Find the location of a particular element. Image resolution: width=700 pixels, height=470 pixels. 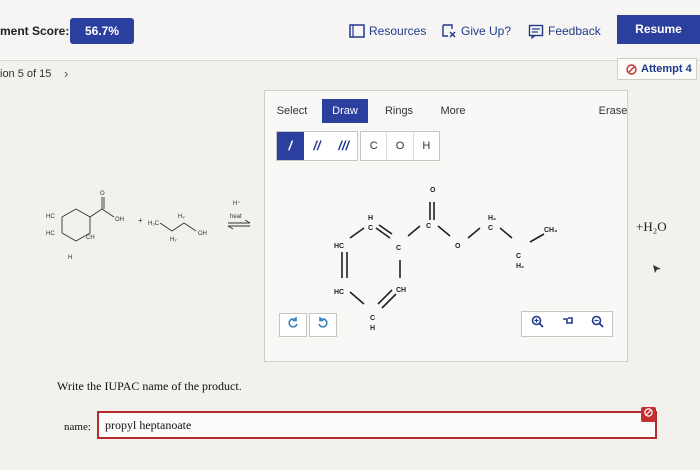

plus-sign: + is located at coordinates (140, 220).